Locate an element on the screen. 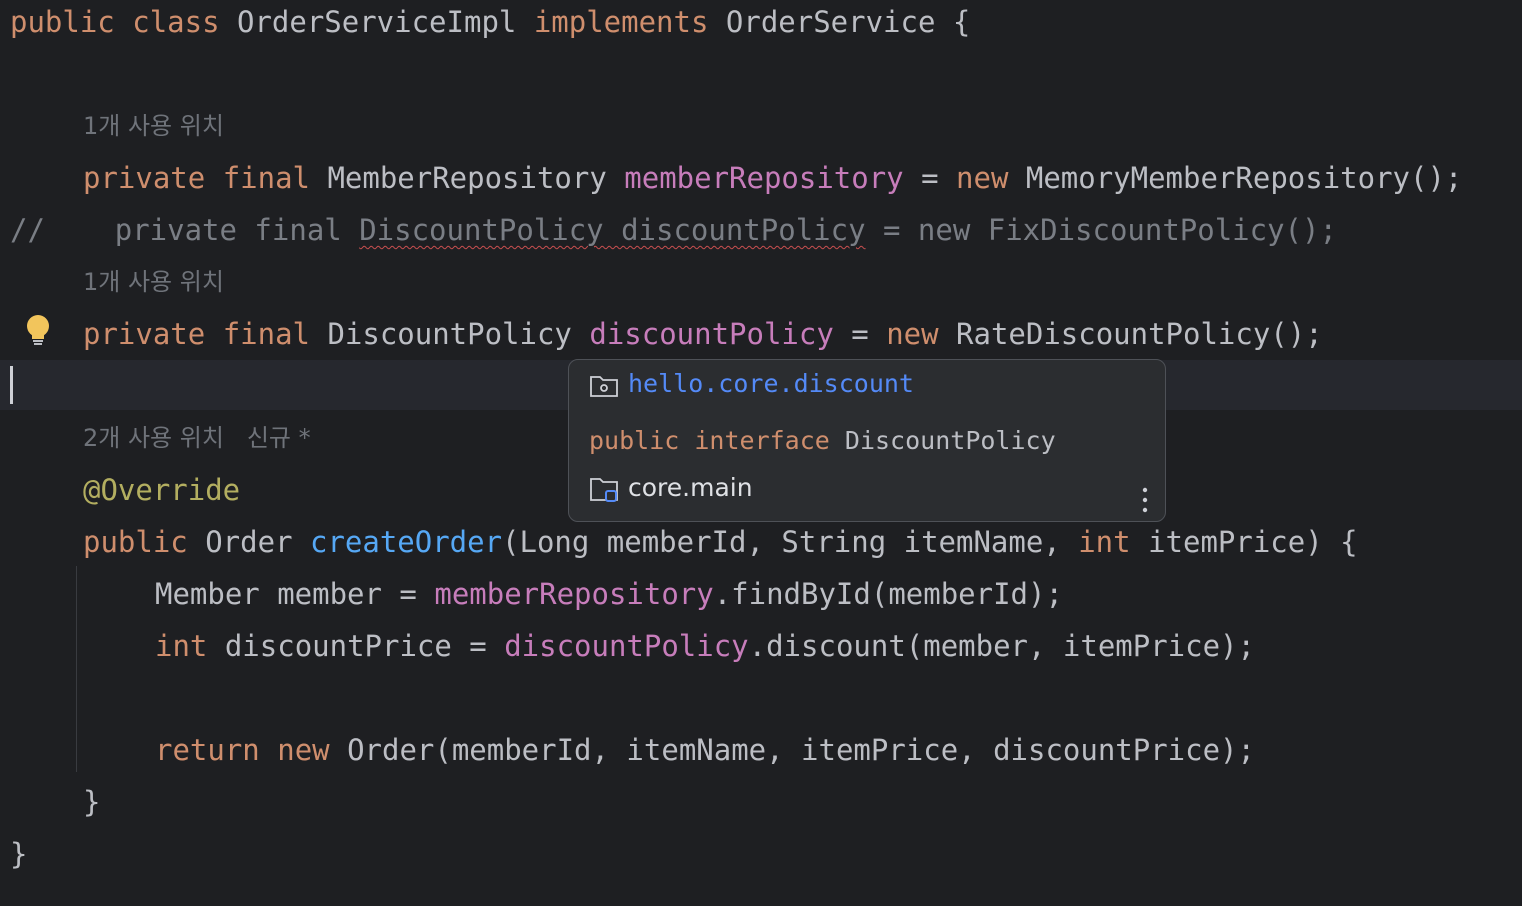 This screenshot has height=906, width=1522. package-link: hello.core.discount is located at coordinates (771, 384).